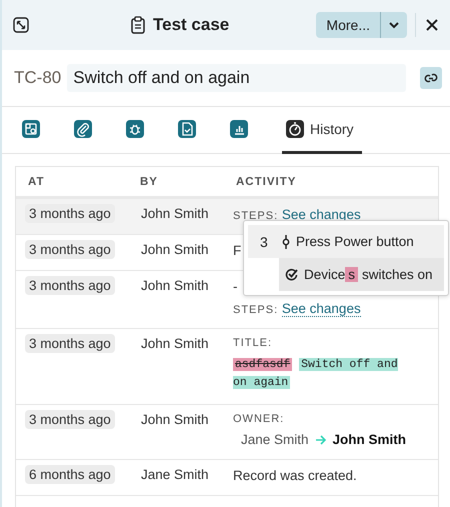 The width and height of the screenshot is (450, 507). What do you see at coordinates (21, 25) in the screenshot?
I see `expand-icon` at bounding box center [21, 25].